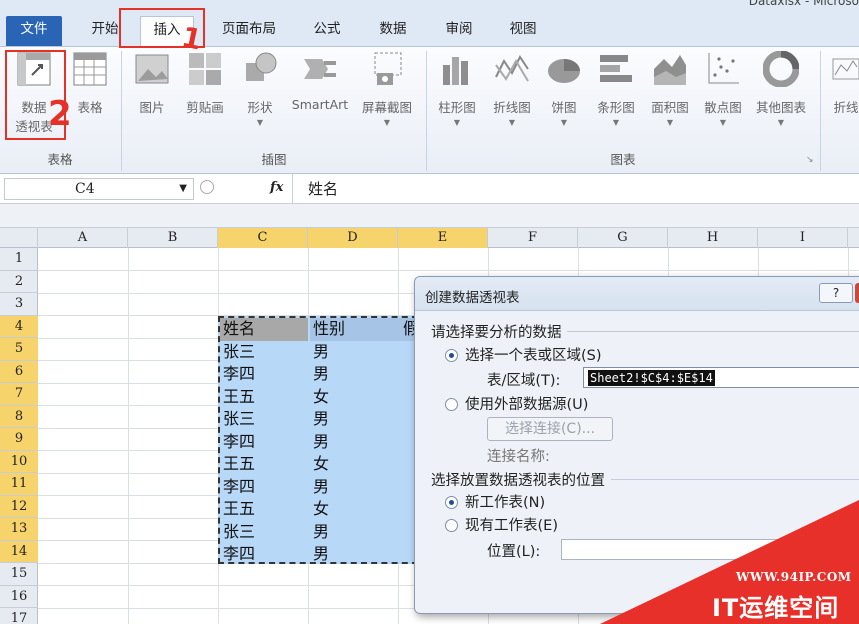 This screenshot has width=859, height=624. What do you see at coordinates (327, 31) in the screenshot?
I see `tab-formulas: 公式` at bounding box center [327, 31].